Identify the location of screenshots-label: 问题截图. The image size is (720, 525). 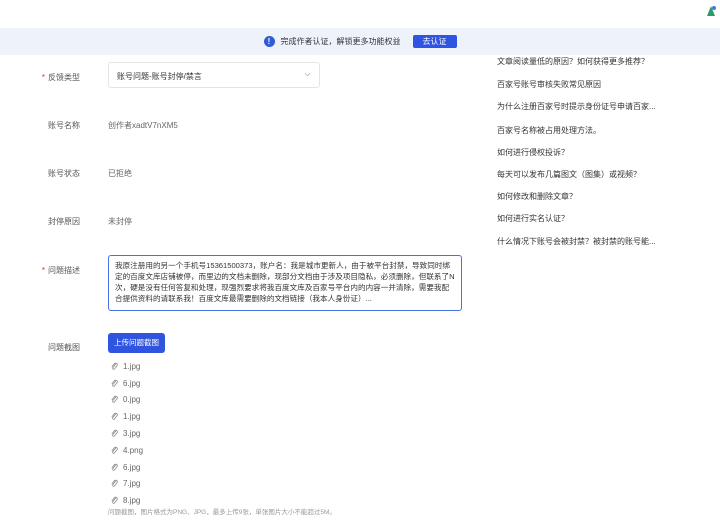
(64, 347).